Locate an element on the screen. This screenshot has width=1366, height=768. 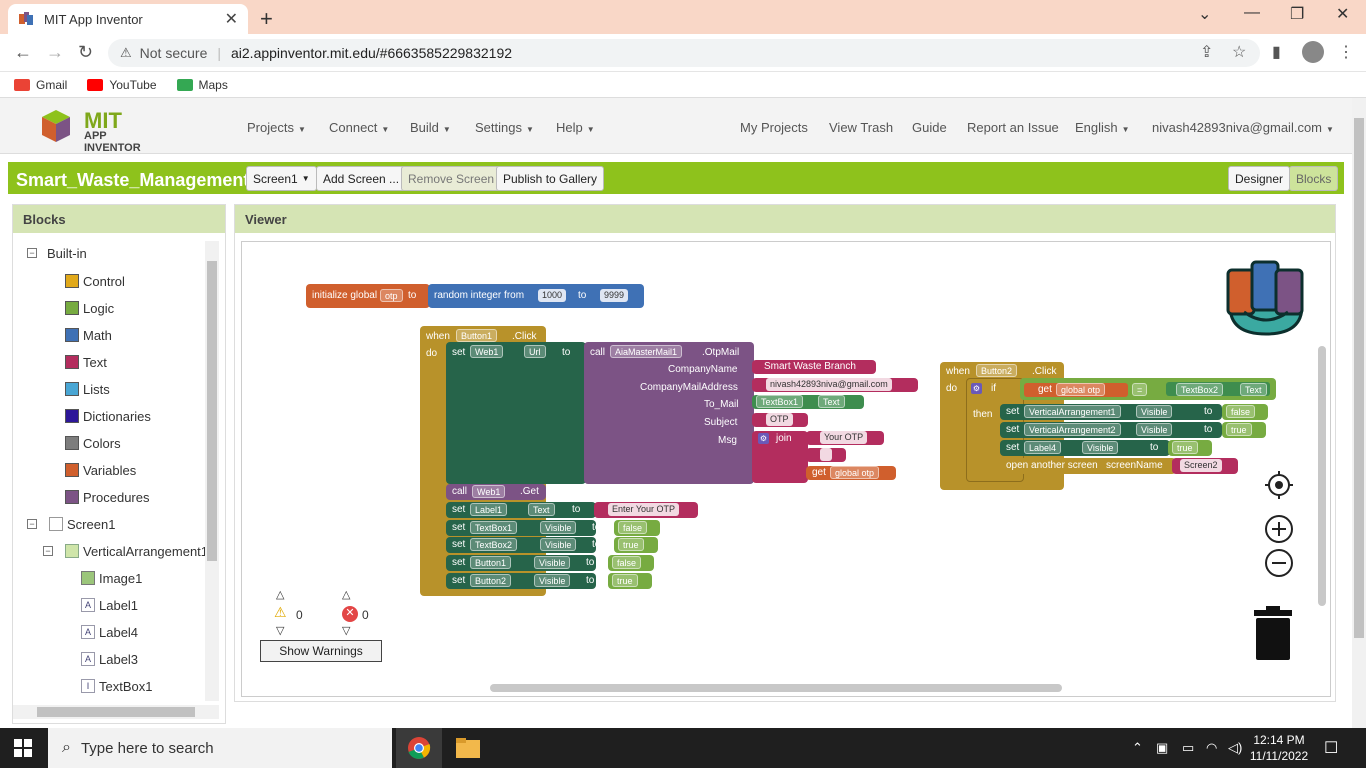
set-button2-visible: set Button2 Visible to is located at coordinates (521, 581).